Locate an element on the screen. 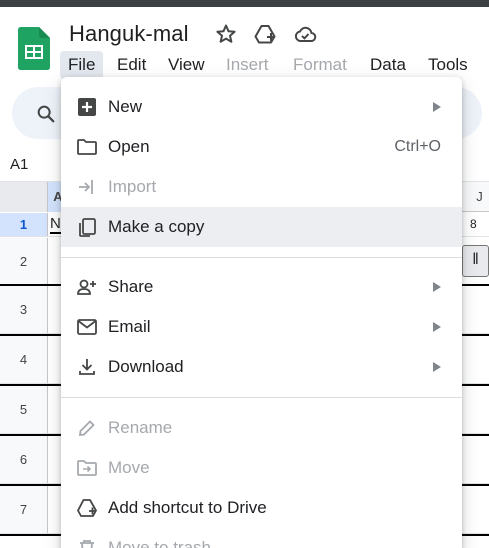 This screenshot has height=548, width=489. menu-item-label: Make a copy is located at coordinates (156, 226).